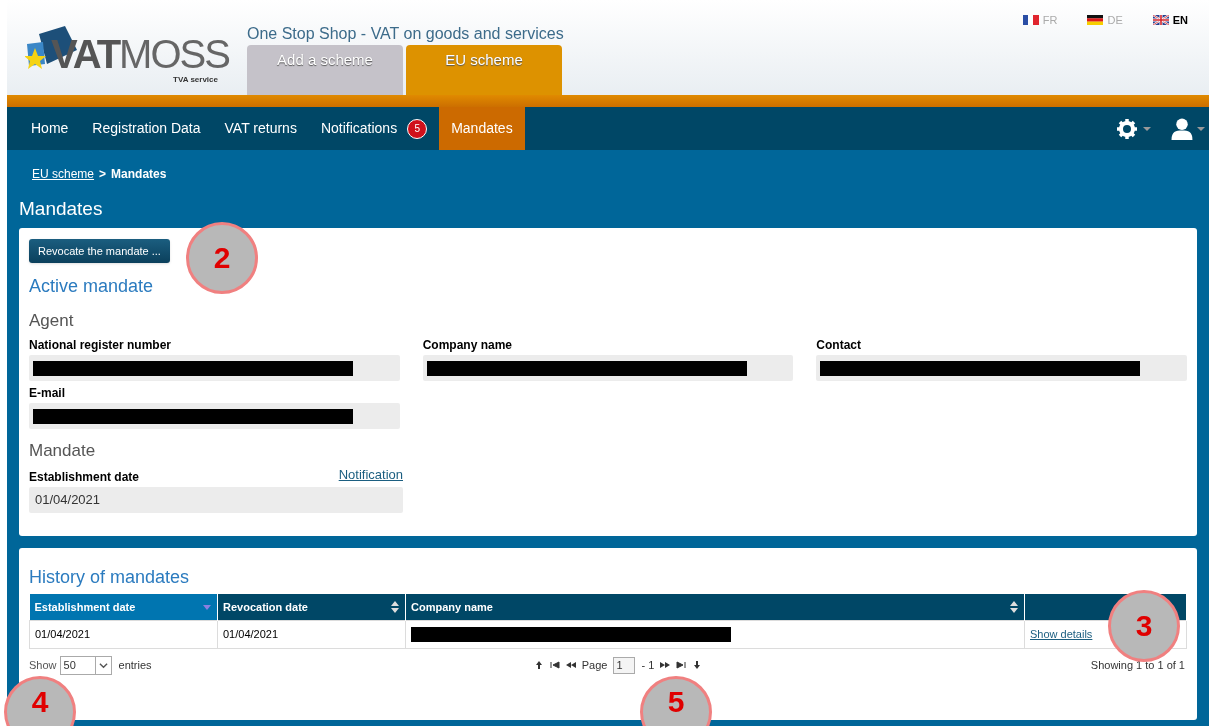 The image size is (1216, 726). What do you see at coordinates (139, 174) in the screenshot?
I see `breadcrumb-current: Mandates` at bounding box center [139, 174].